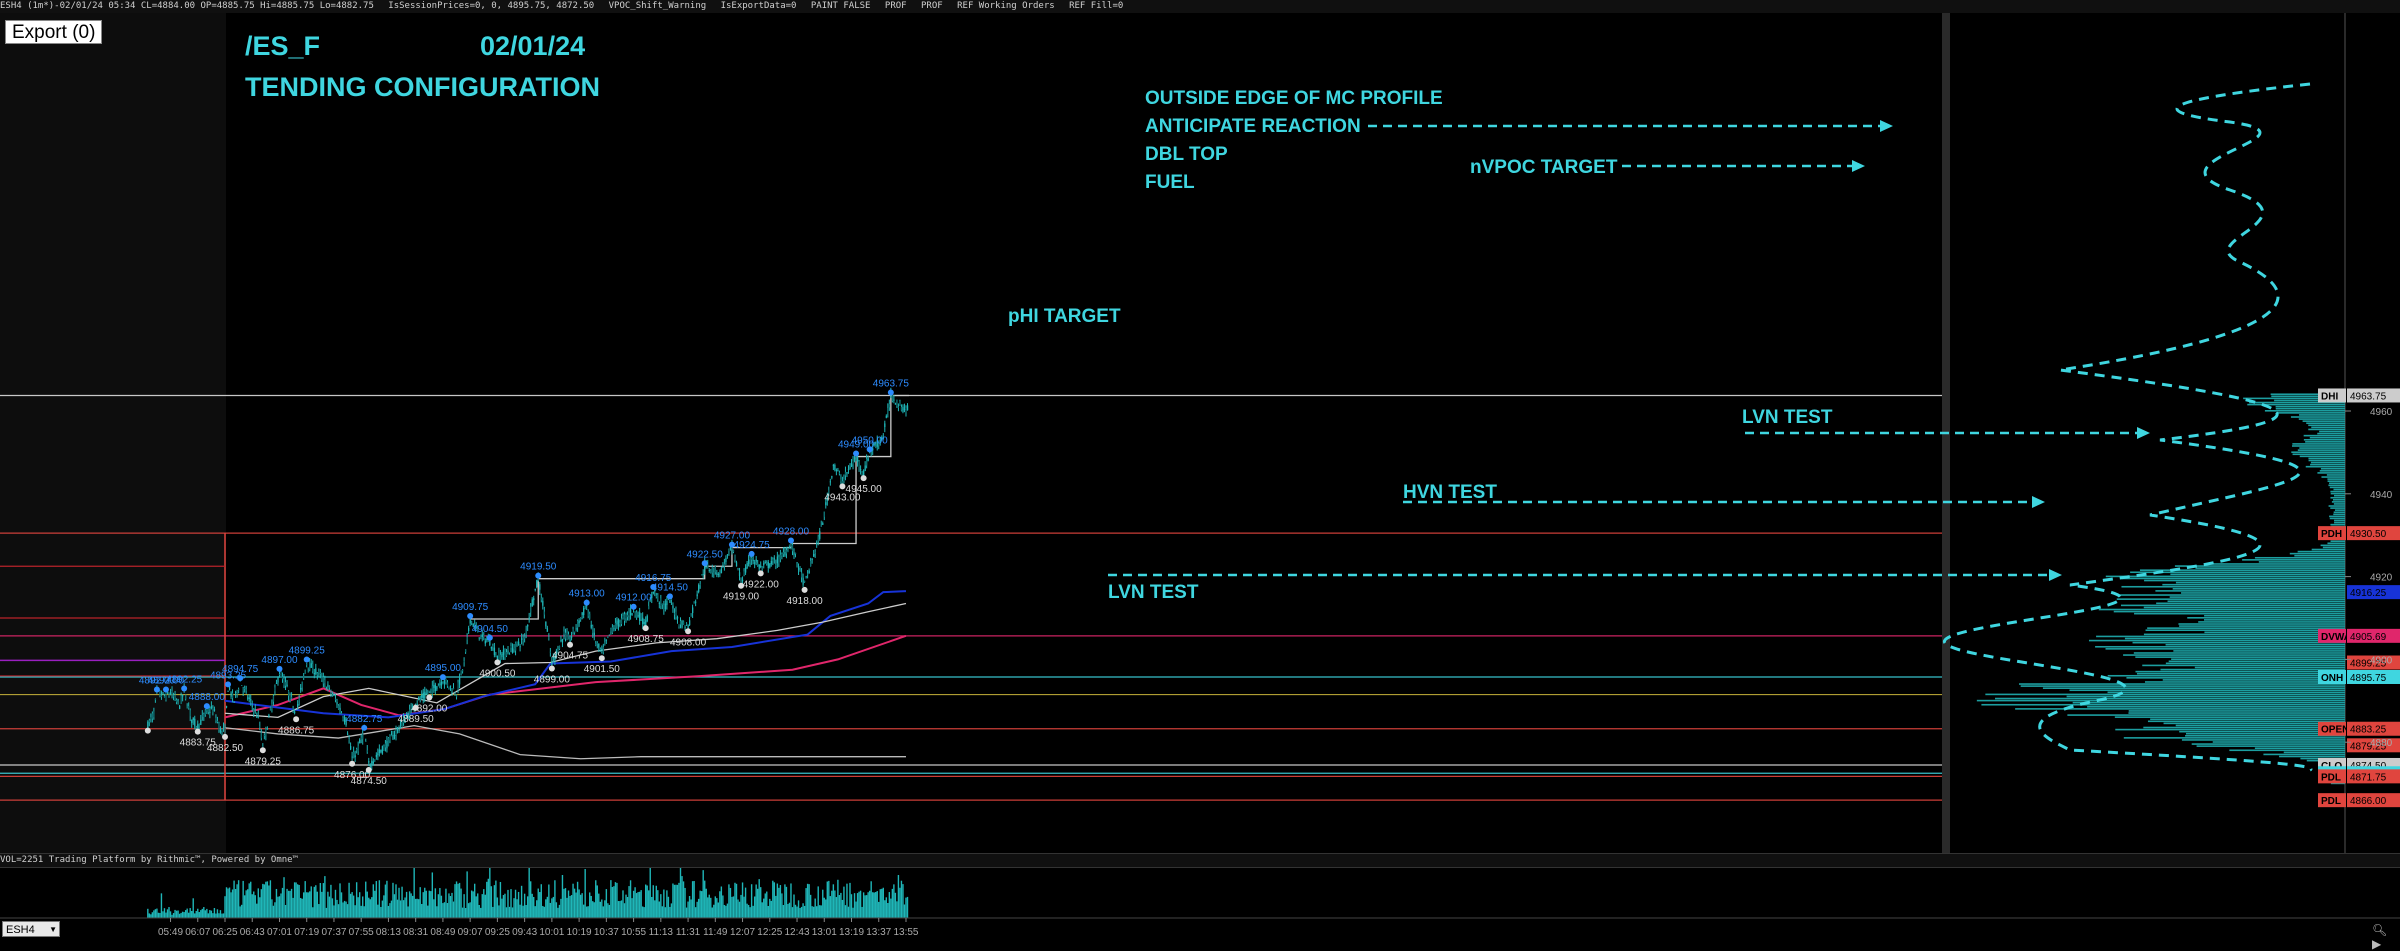 This screenshot has width=2400, height=951. I want to click on swing-high-label: 4928.00, so click(791, 531).